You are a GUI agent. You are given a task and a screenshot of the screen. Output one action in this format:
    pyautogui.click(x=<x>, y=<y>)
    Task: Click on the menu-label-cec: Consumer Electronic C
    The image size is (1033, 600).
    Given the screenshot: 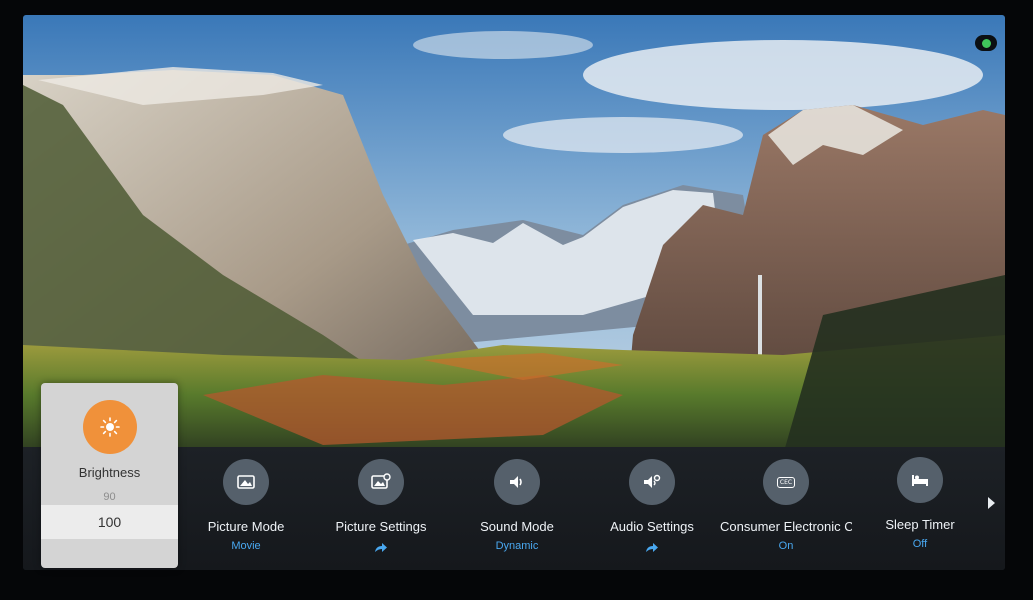 What is the action you would take?
    pyautogui.click(x=786, y=526)
    